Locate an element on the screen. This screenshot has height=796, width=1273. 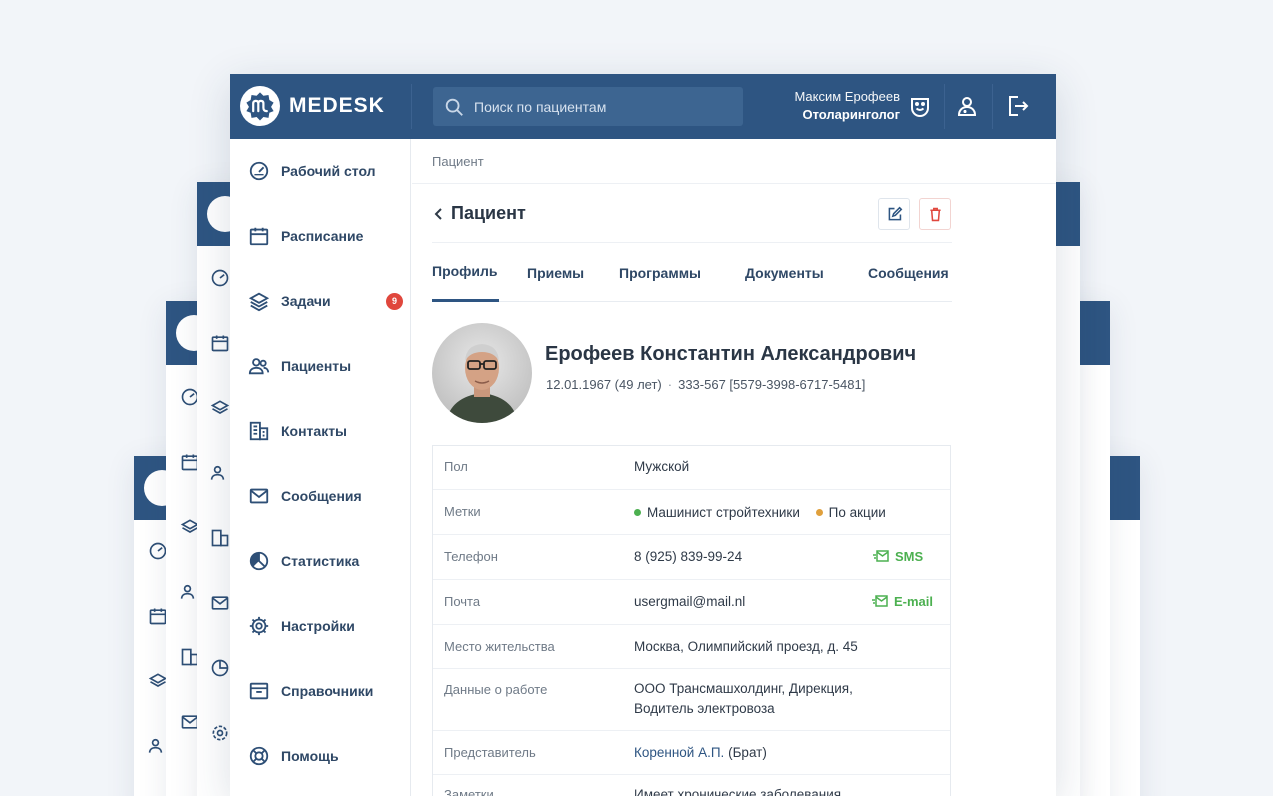
tab-programs: Программы is located at coordinates (660, 272).